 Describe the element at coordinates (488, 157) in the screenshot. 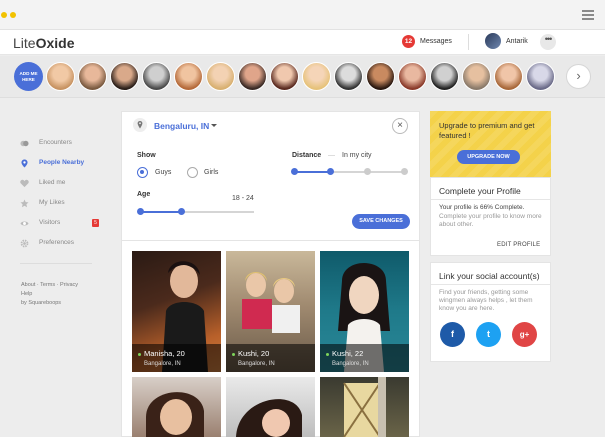

I see `upgrade-now-button: UPGRADE NOW` at that location.